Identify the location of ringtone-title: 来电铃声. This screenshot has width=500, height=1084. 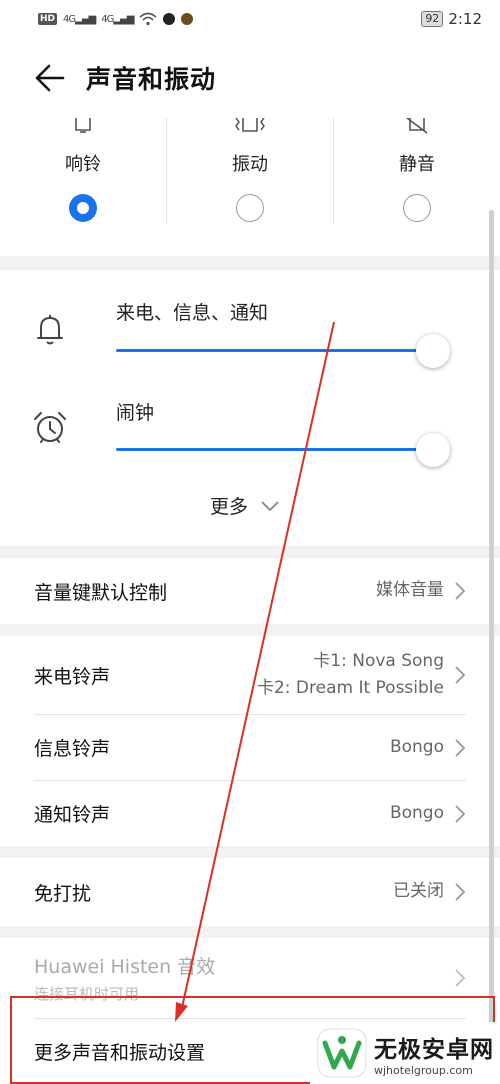
(72, 676).